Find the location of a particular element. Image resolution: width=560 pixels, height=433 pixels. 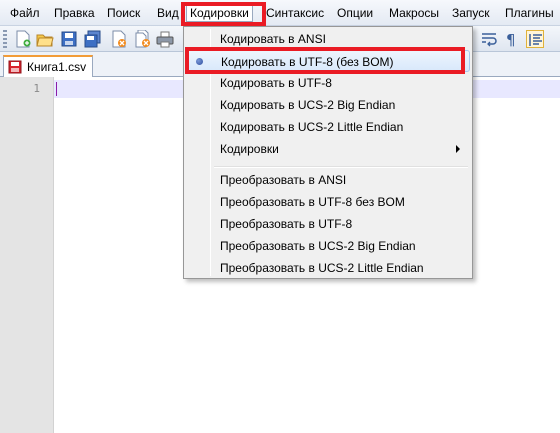

menu-syntax: Синтаксис is located at coordinates (295, 13).